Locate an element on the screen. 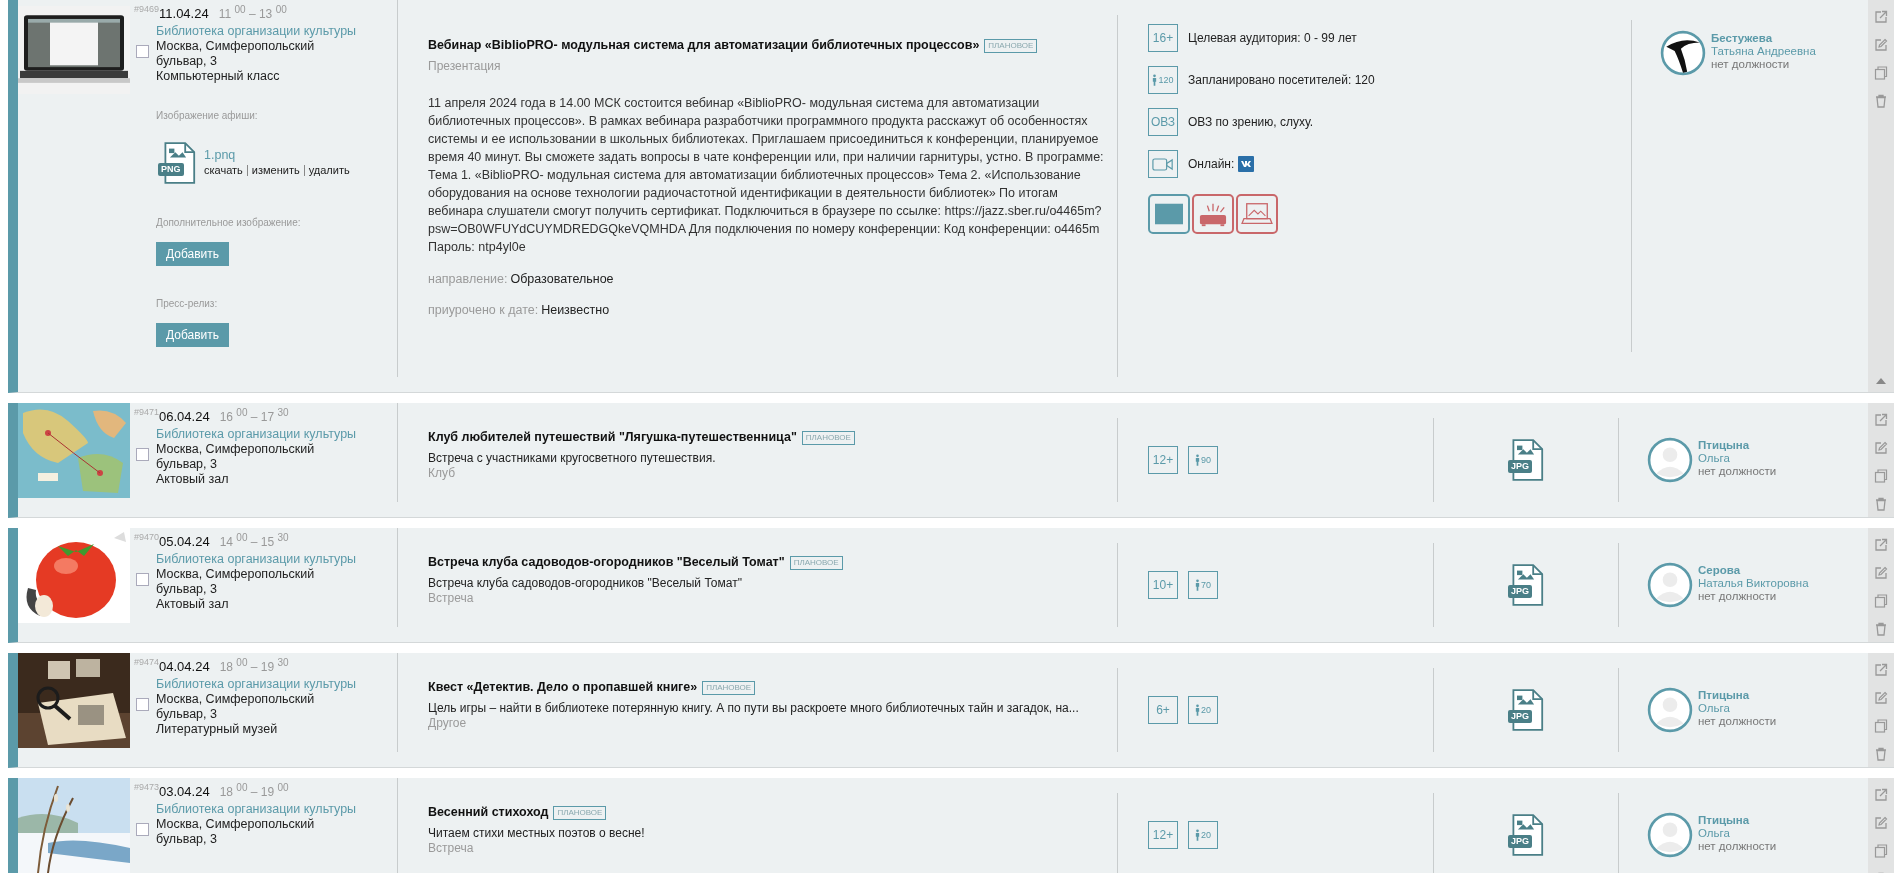 The width and height of the screenshot is (1897, 873). field-label: приурочено к дате: is located at coordinates (483, 310).